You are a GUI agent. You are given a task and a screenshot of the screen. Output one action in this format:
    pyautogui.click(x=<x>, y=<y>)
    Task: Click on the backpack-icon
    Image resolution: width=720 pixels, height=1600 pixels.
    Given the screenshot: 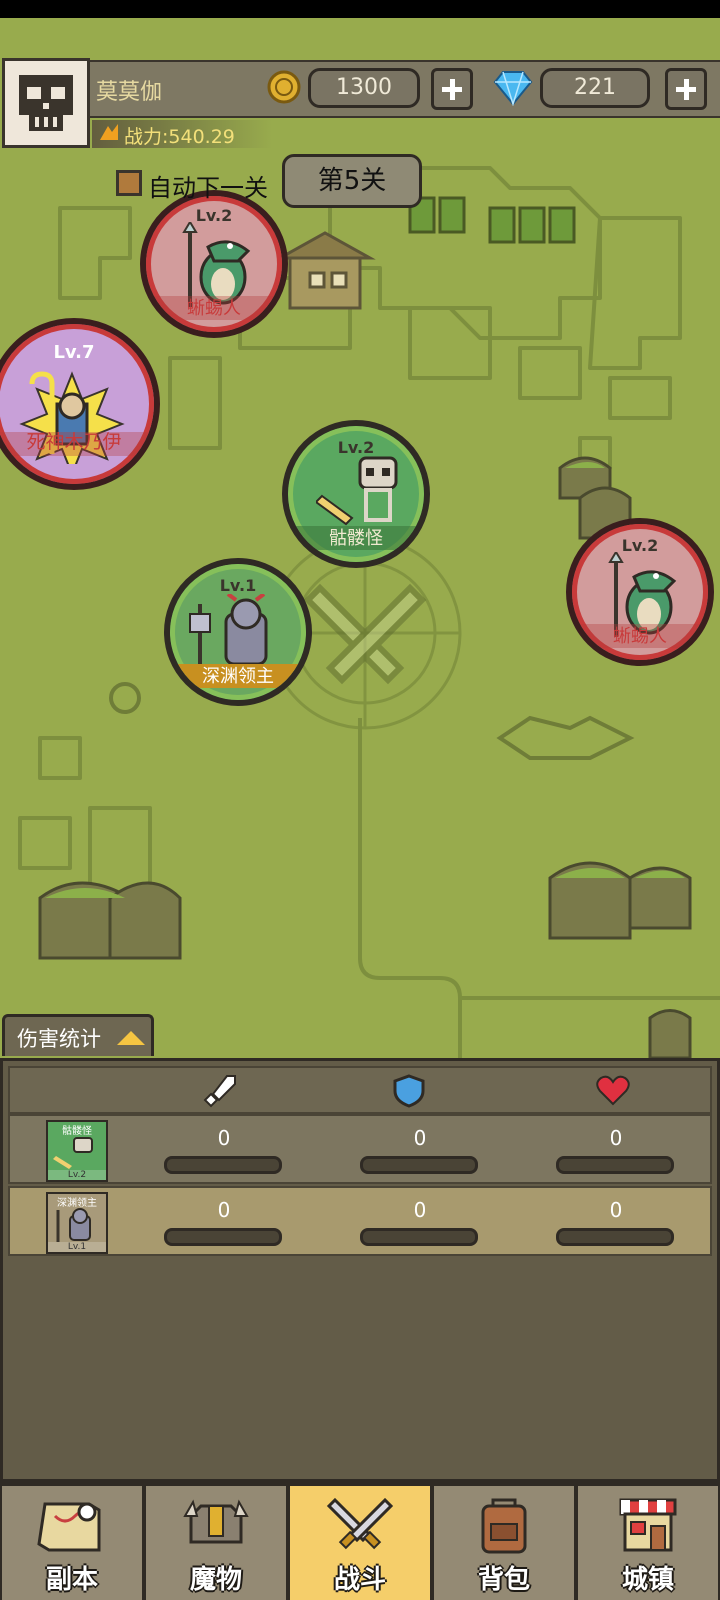 What is the action you would take?
    pyautogui.click(x=504, y=1526)
    